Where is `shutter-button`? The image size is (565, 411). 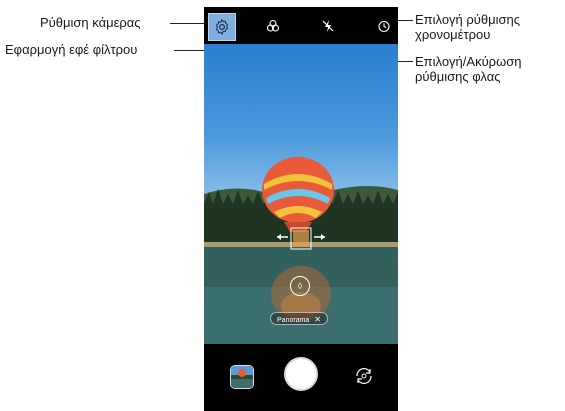 shutter-button is located at coordinates (301, 374).